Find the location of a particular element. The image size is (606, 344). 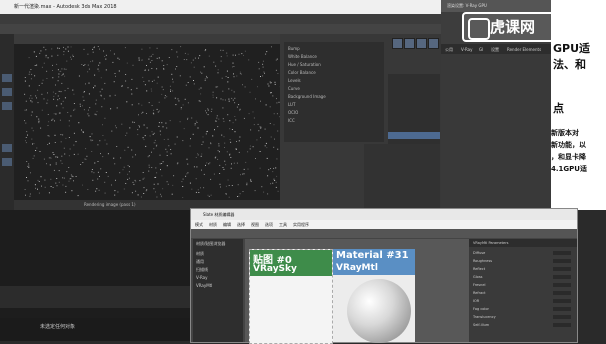

browser-item: 材质 is located at coordinates (200, 254).